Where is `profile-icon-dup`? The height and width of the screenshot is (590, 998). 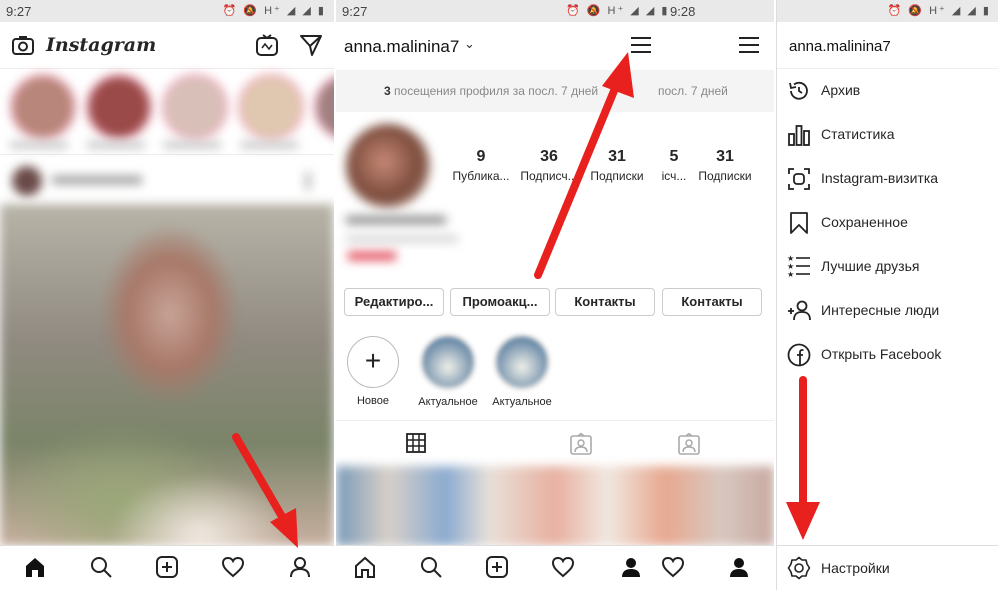
profile-icon-dup is located at coordinates (739, 567).